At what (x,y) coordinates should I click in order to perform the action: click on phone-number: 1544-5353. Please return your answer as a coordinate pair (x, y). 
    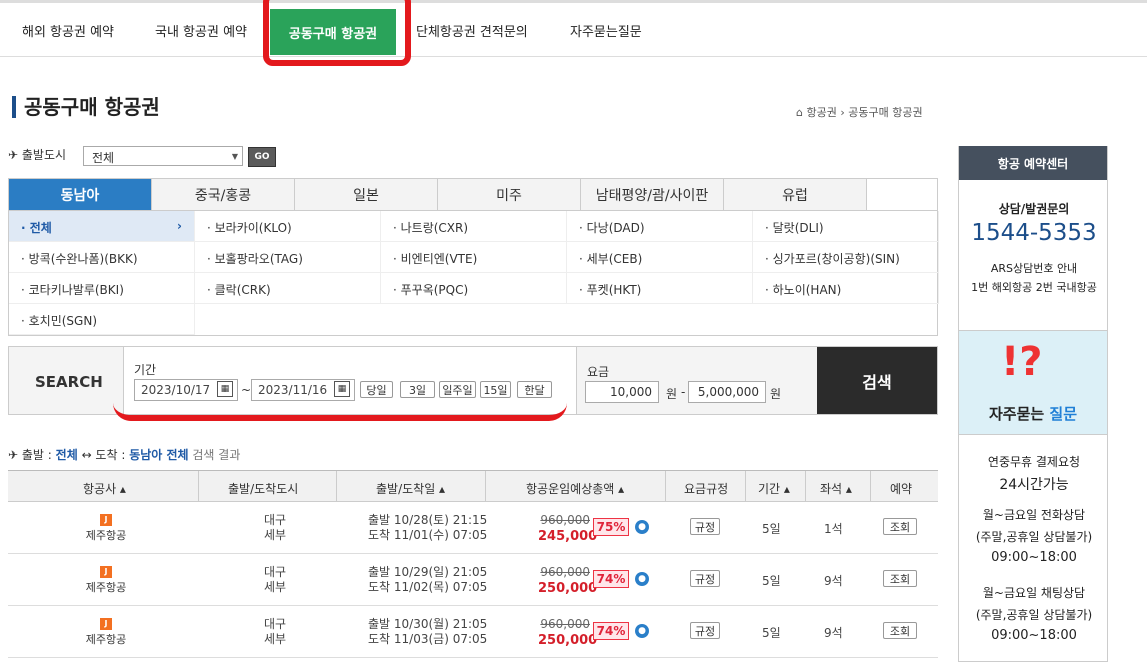
    Looking at the image, I should click on (1034, 233).